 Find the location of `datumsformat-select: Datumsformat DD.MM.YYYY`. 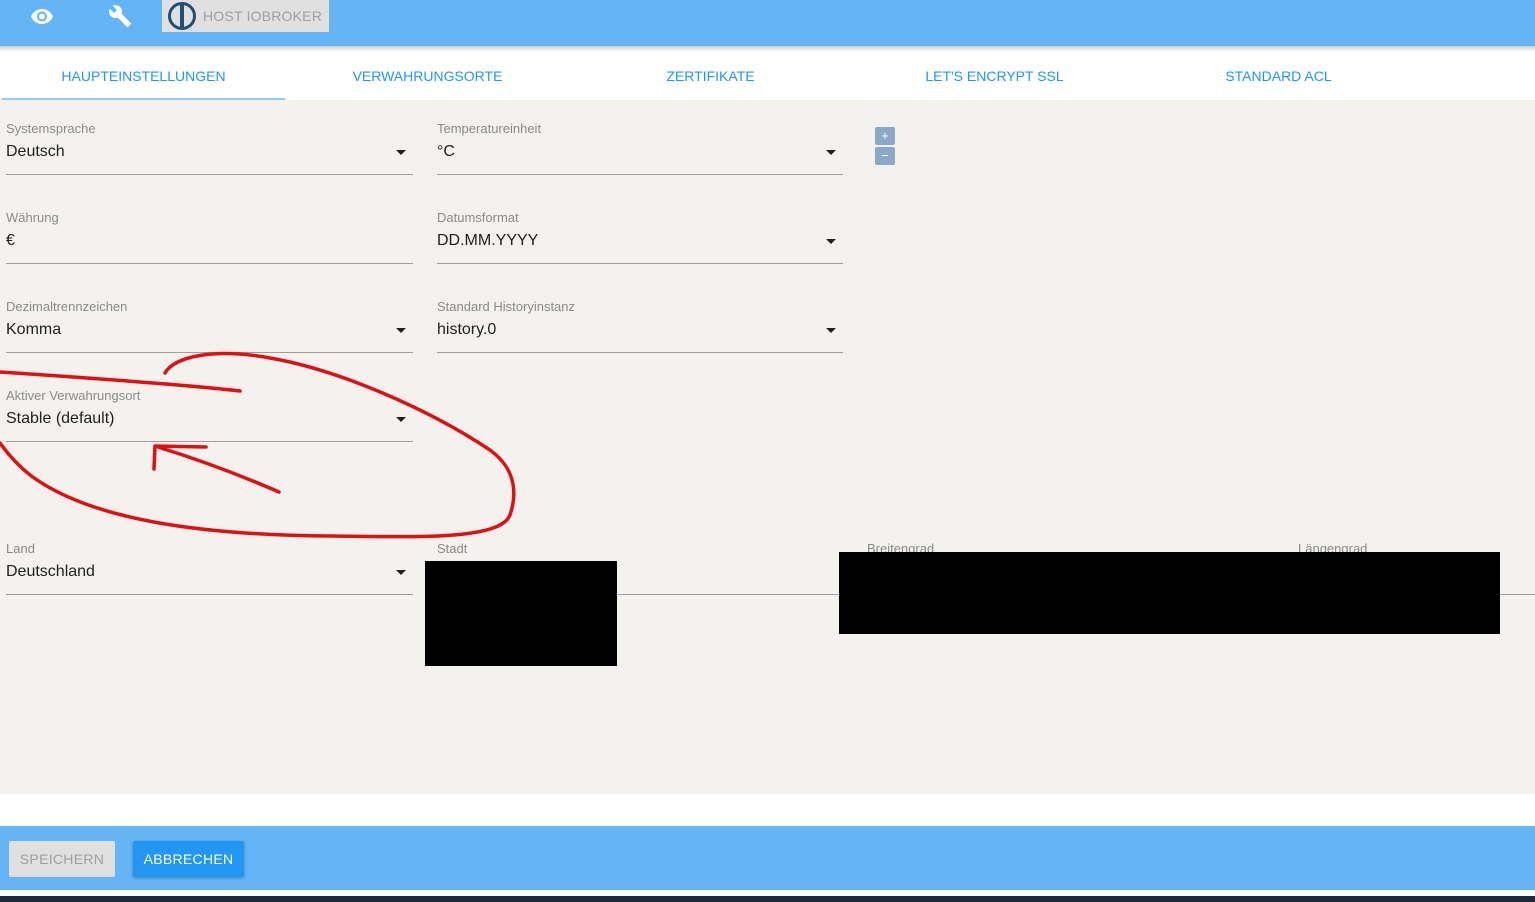

datumsformat-select: Datumsformat DD.MM.YYYY is located at coordinates (640, 242).